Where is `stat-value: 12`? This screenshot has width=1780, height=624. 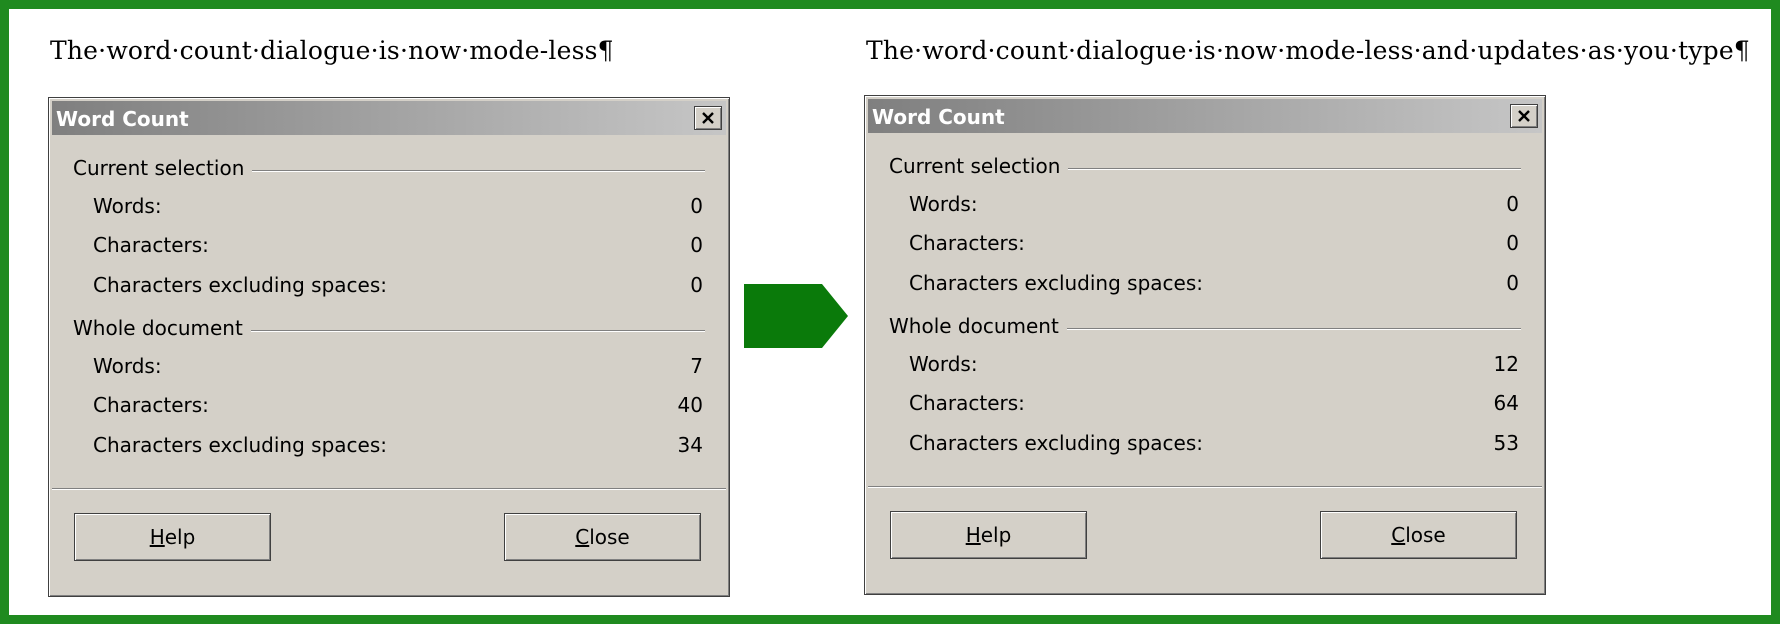 stat-value: 12 is located at coordinates (1506, 364).